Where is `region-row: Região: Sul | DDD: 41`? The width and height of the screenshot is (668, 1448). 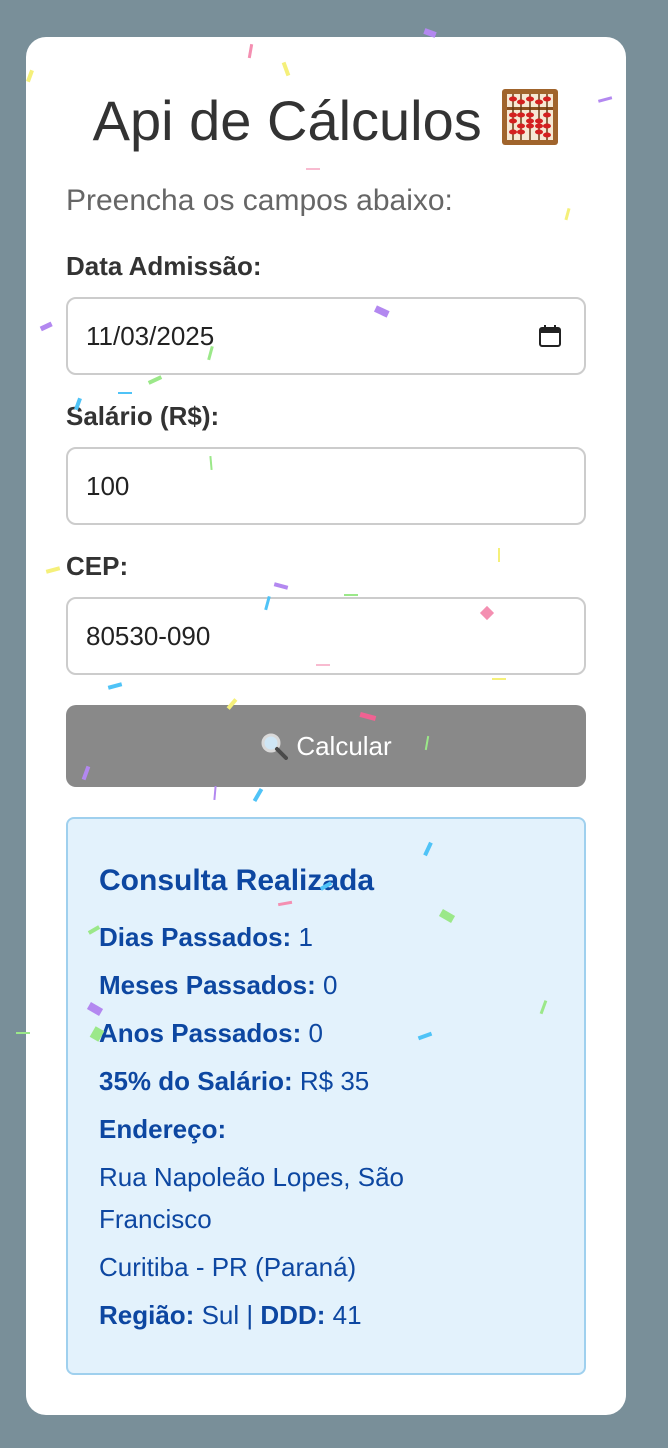
region-row: Região: Sul | DDD: 41 is located at coordinates (230, 1315).